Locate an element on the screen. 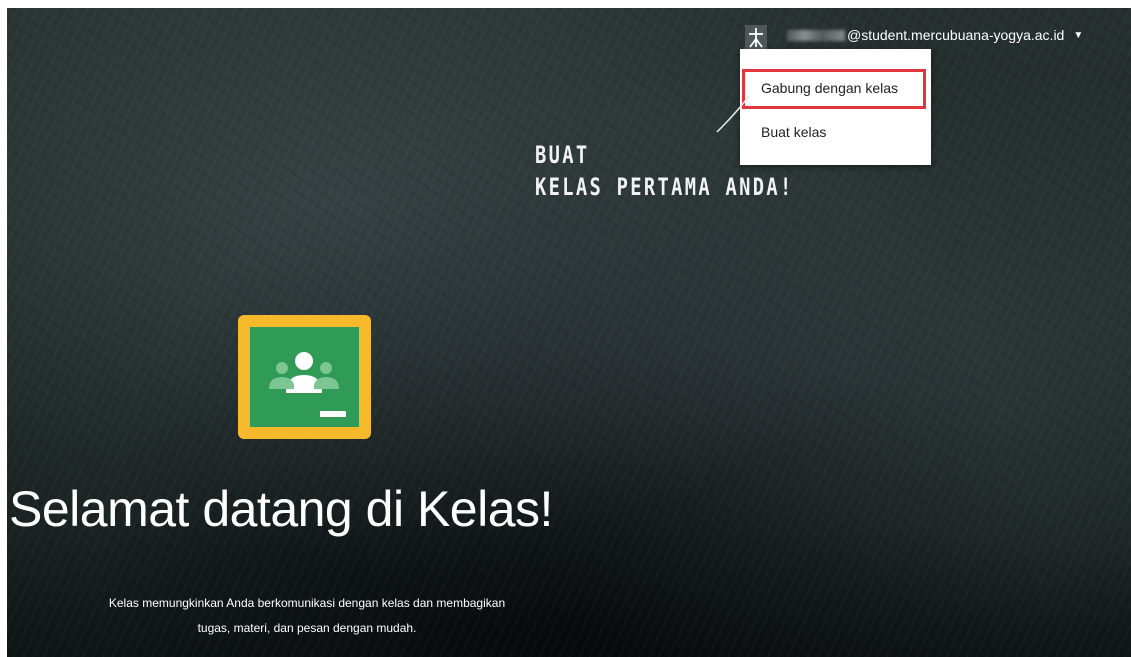 The height and width of the screenshot is (657, 1131). account-switcher: @student.mercubuana-yogya.ac.id ▼ is located at coordinates (935, 35).